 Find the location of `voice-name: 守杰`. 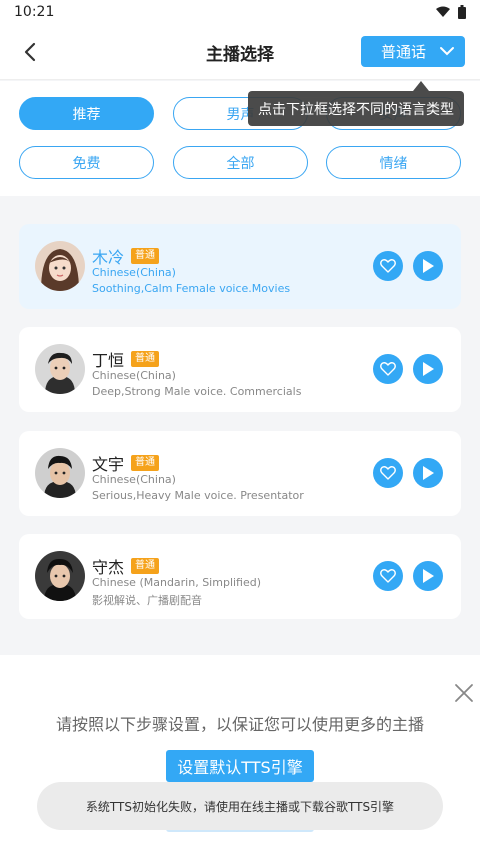

voice-name: 守杰 is located at coordinates (108, 567).